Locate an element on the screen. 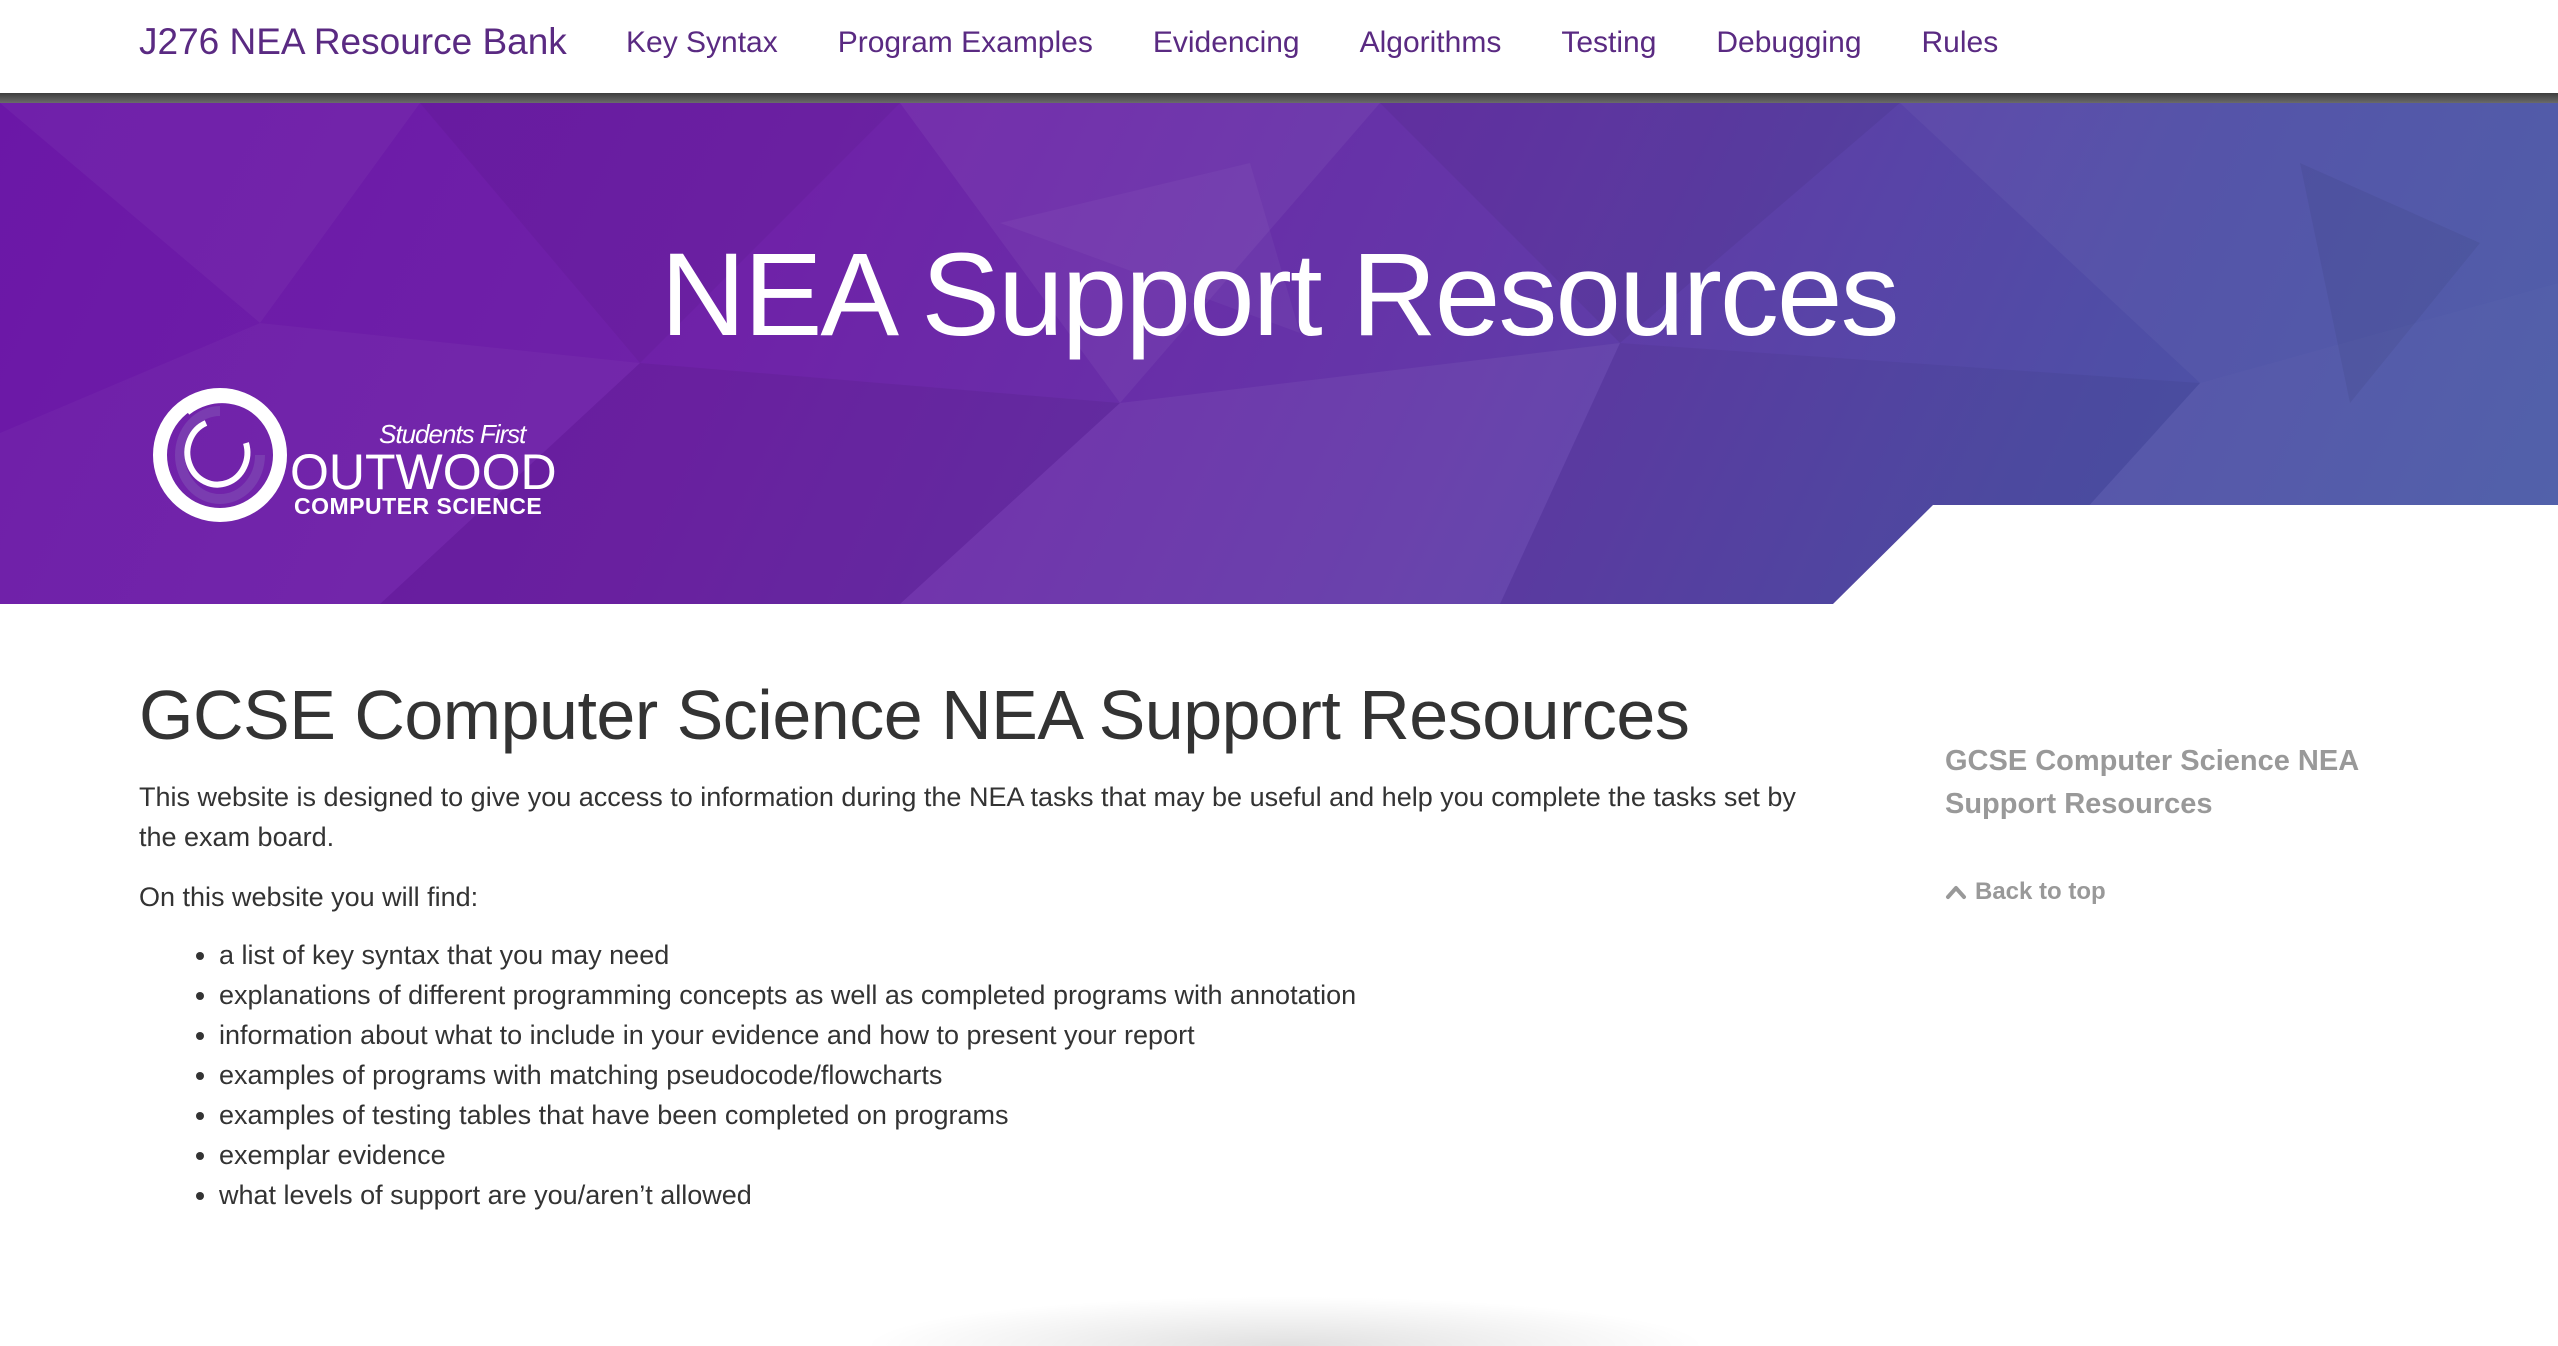 The height and width of the screenshot is (1346, 2558). outwood-logo: Students First OUTWOOD COMPUTER SCIENCE is located at coordinates (352, 453).